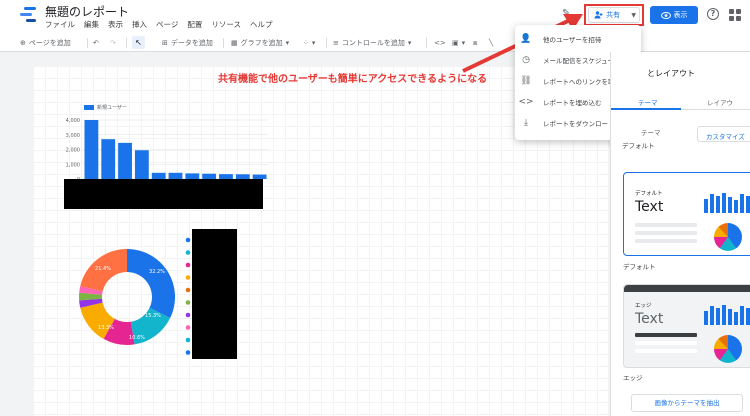  I want to click on redo-button: ↷, so click(113, 43).